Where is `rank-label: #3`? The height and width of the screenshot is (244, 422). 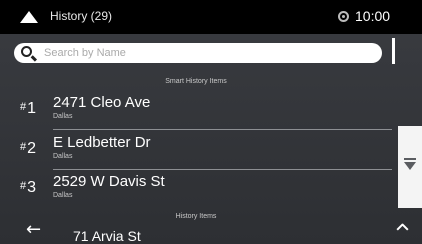 rank-label: #3 is located at coordinates (28, 187).